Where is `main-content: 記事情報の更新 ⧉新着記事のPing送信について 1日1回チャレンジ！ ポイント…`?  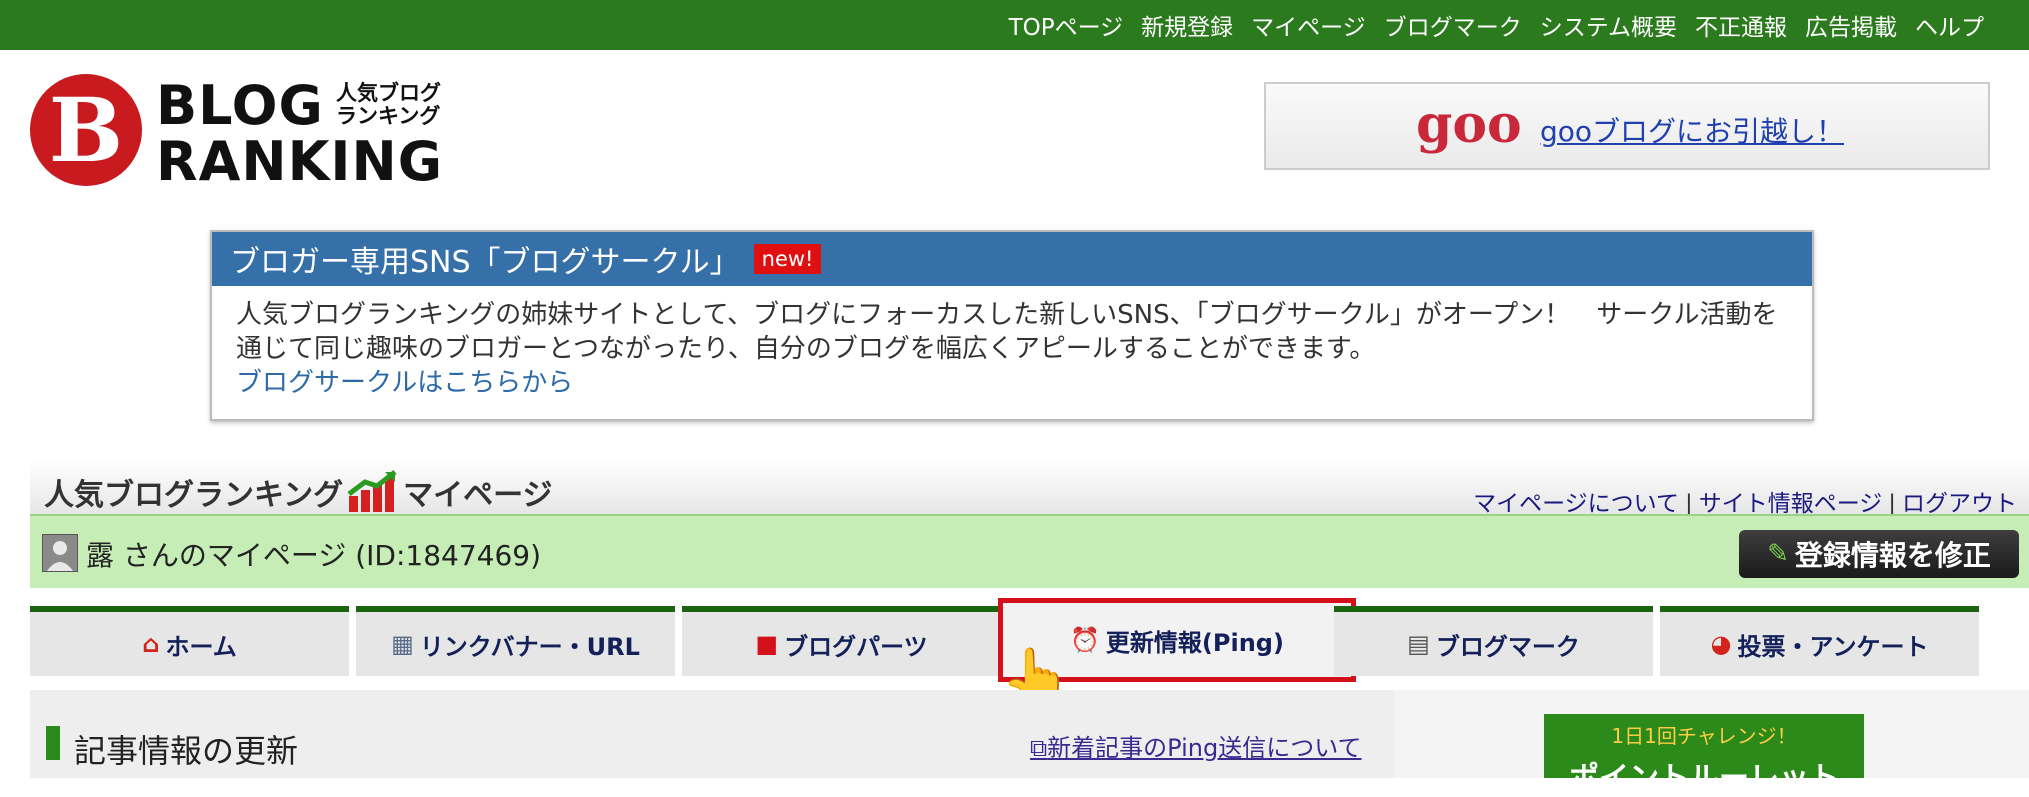 main-content: 記事情報の更新 ⧉新着記事のPing送信について 1日1回チャレンジ！ ポイント… is located at coordinates (1029, 743).